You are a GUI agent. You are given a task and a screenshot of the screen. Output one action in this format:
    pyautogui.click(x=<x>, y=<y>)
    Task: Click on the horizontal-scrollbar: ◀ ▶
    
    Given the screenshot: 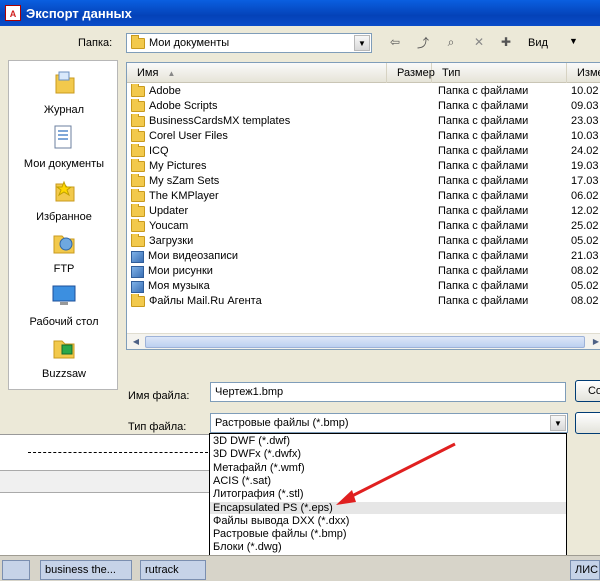 What is the action you would take?
    pyautogui.click(x=363, y=341)
    